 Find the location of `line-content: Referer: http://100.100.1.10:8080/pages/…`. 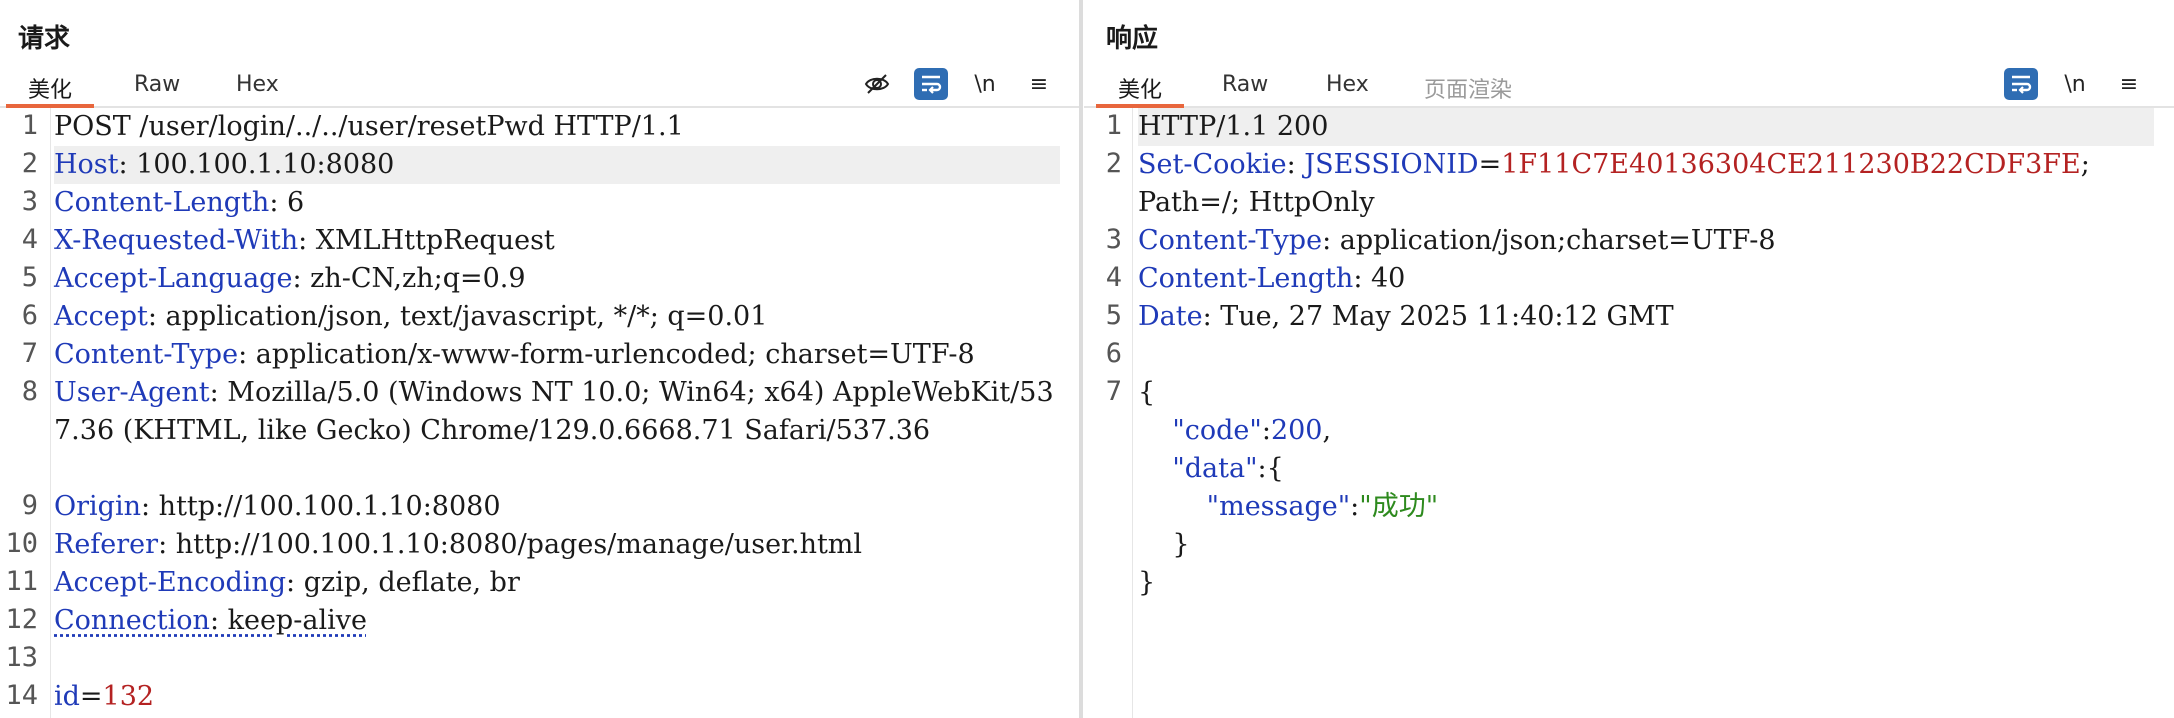

line-content: Referer: http://100.100.1.10:8080/pages/… is located at coordinates (557, 545).